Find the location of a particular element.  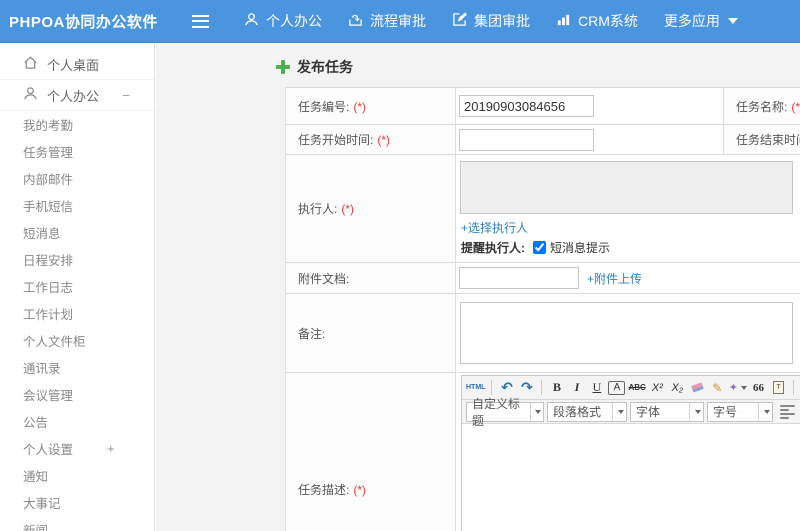

app-logo: PHPOA协同办公软件 is located at coordinates (83, 22).